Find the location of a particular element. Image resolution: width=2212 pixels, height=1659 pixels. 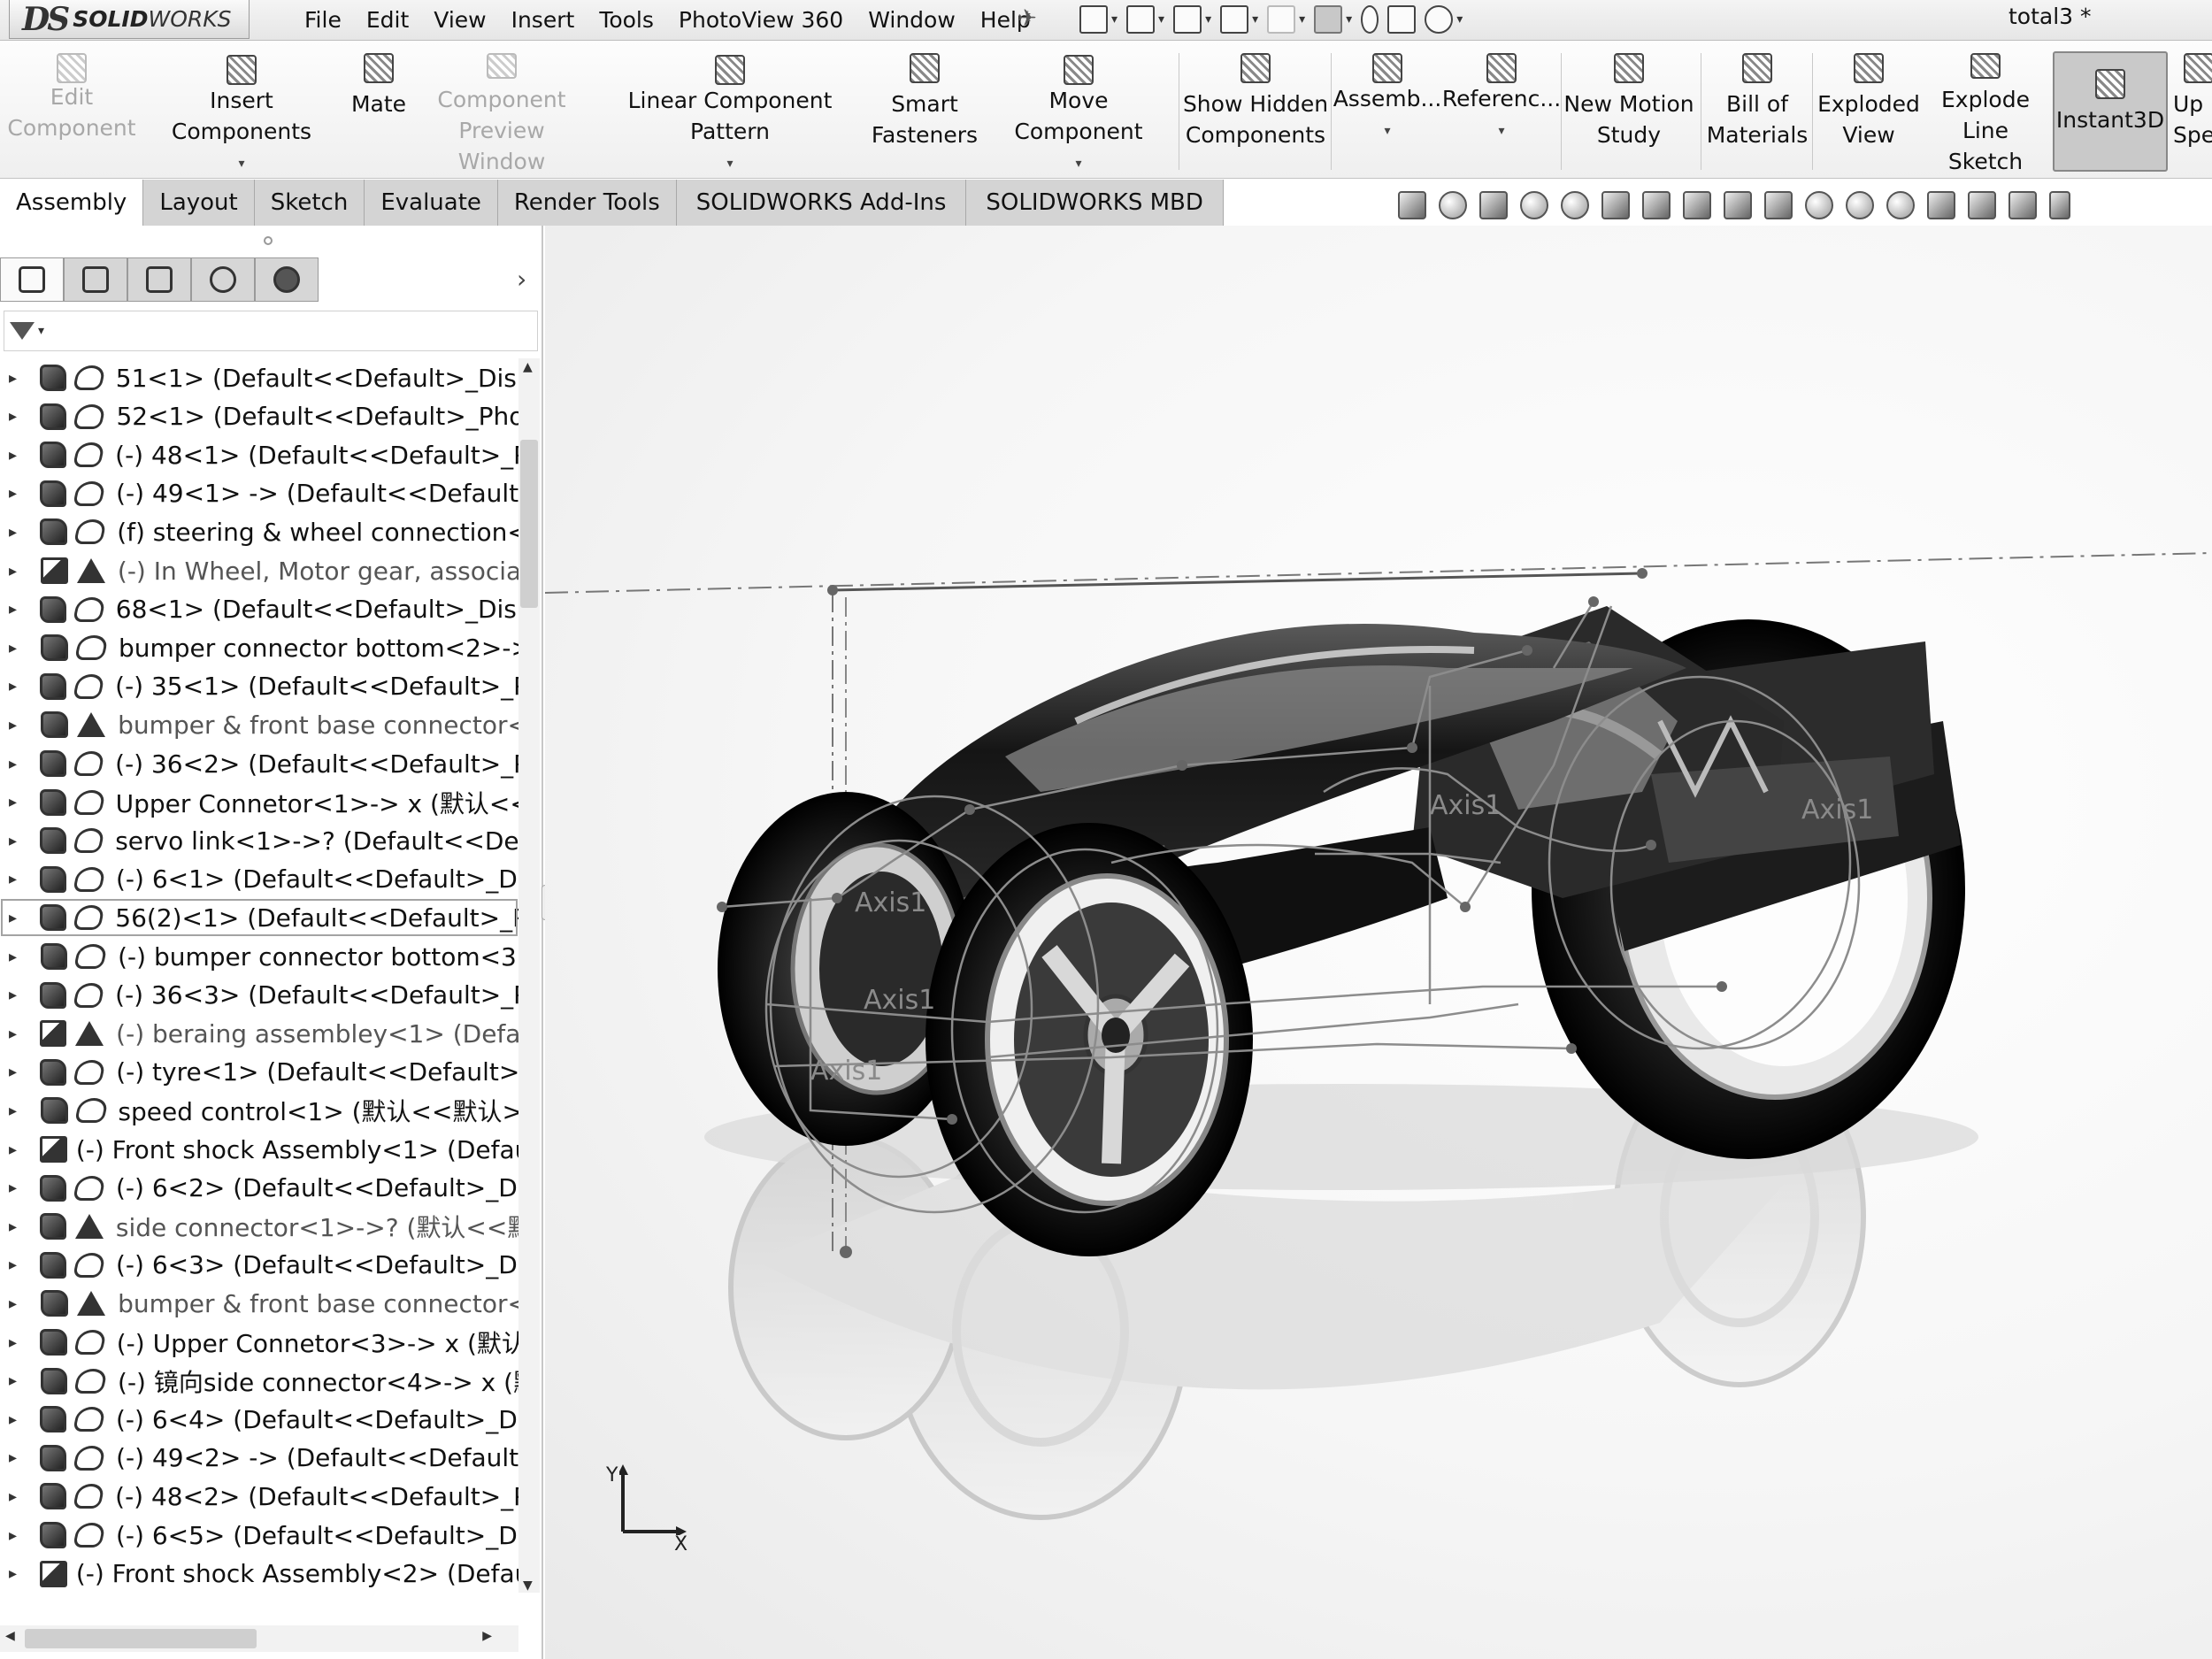

component-preview-window-button: Component Preview Window is located at coordinates (502, 115).